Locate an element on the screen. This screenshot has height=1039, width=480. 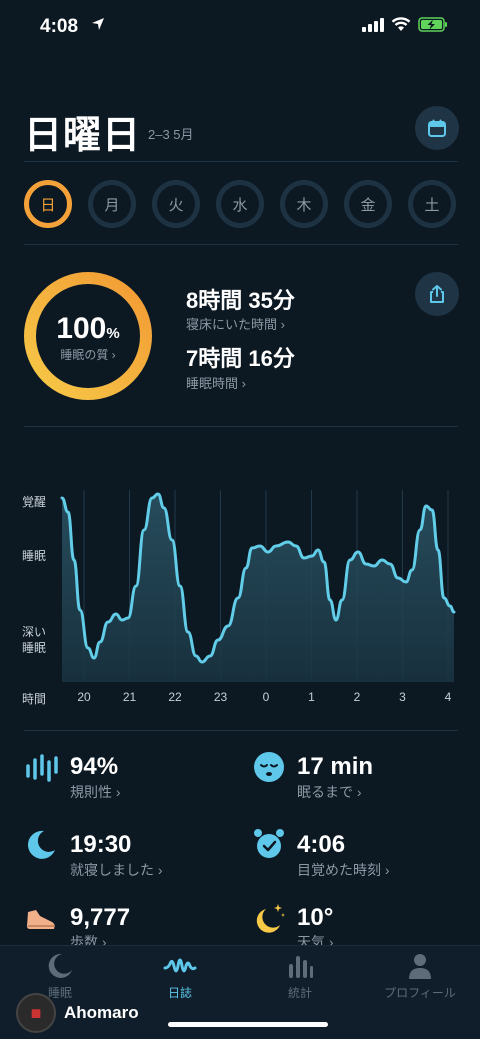
watermark-seal-icon: ■ is located at coordinates (36, 1013).